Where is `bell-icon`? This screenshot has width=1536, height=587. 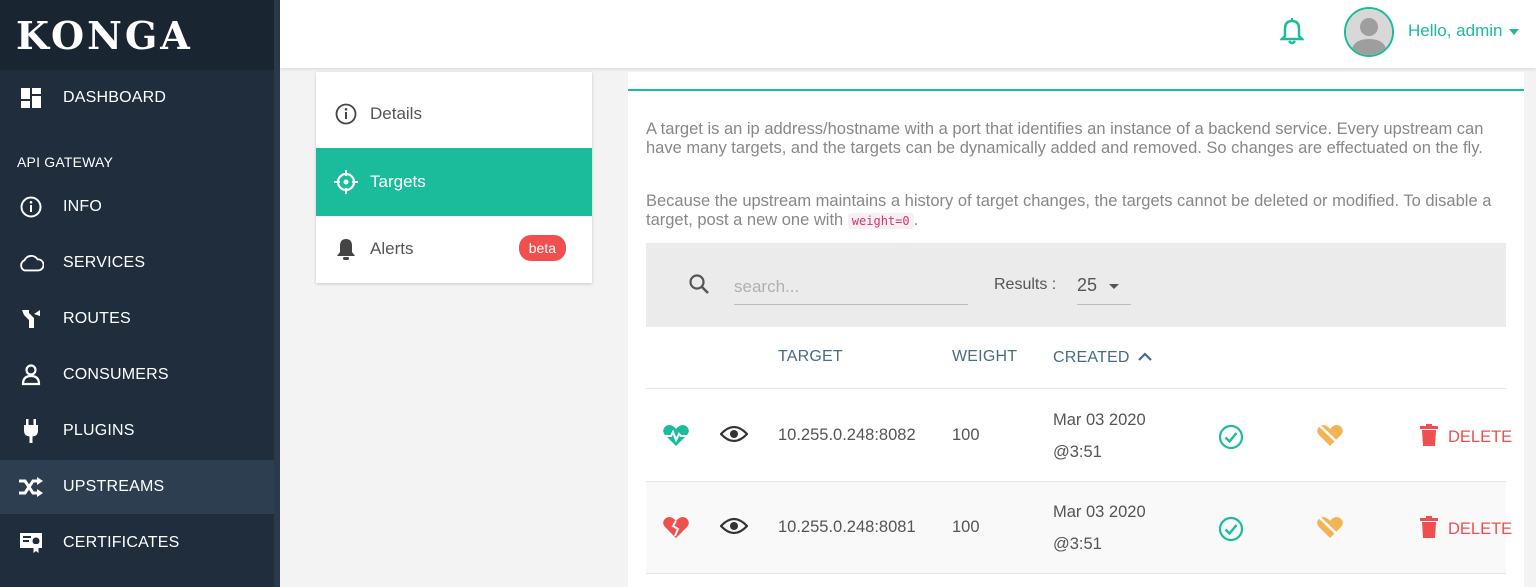 bell-icon is located at coordinates (346, 249).